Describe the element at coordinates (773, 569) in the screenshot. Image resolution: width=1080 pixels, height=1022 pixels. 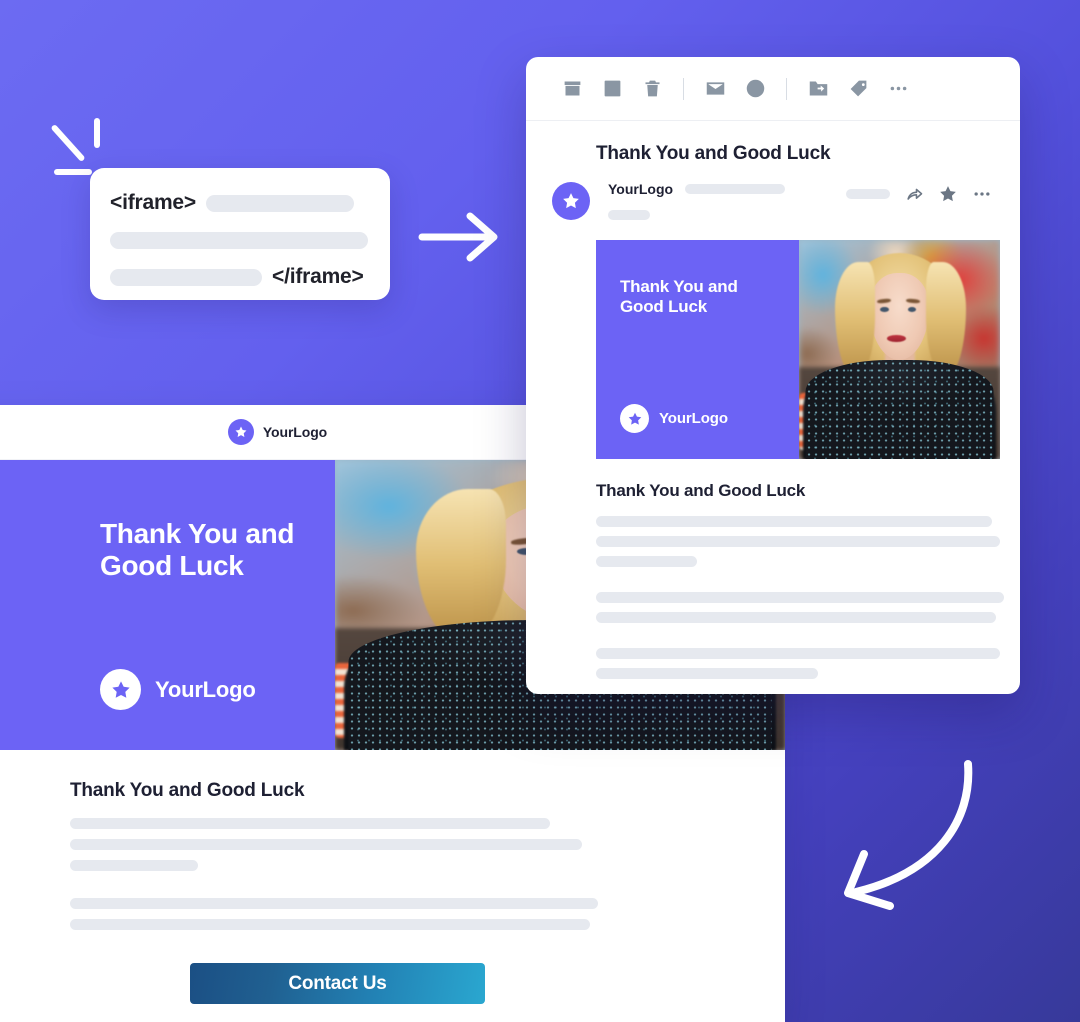
I see `email-body: Thank You and Good Luck` at that location.